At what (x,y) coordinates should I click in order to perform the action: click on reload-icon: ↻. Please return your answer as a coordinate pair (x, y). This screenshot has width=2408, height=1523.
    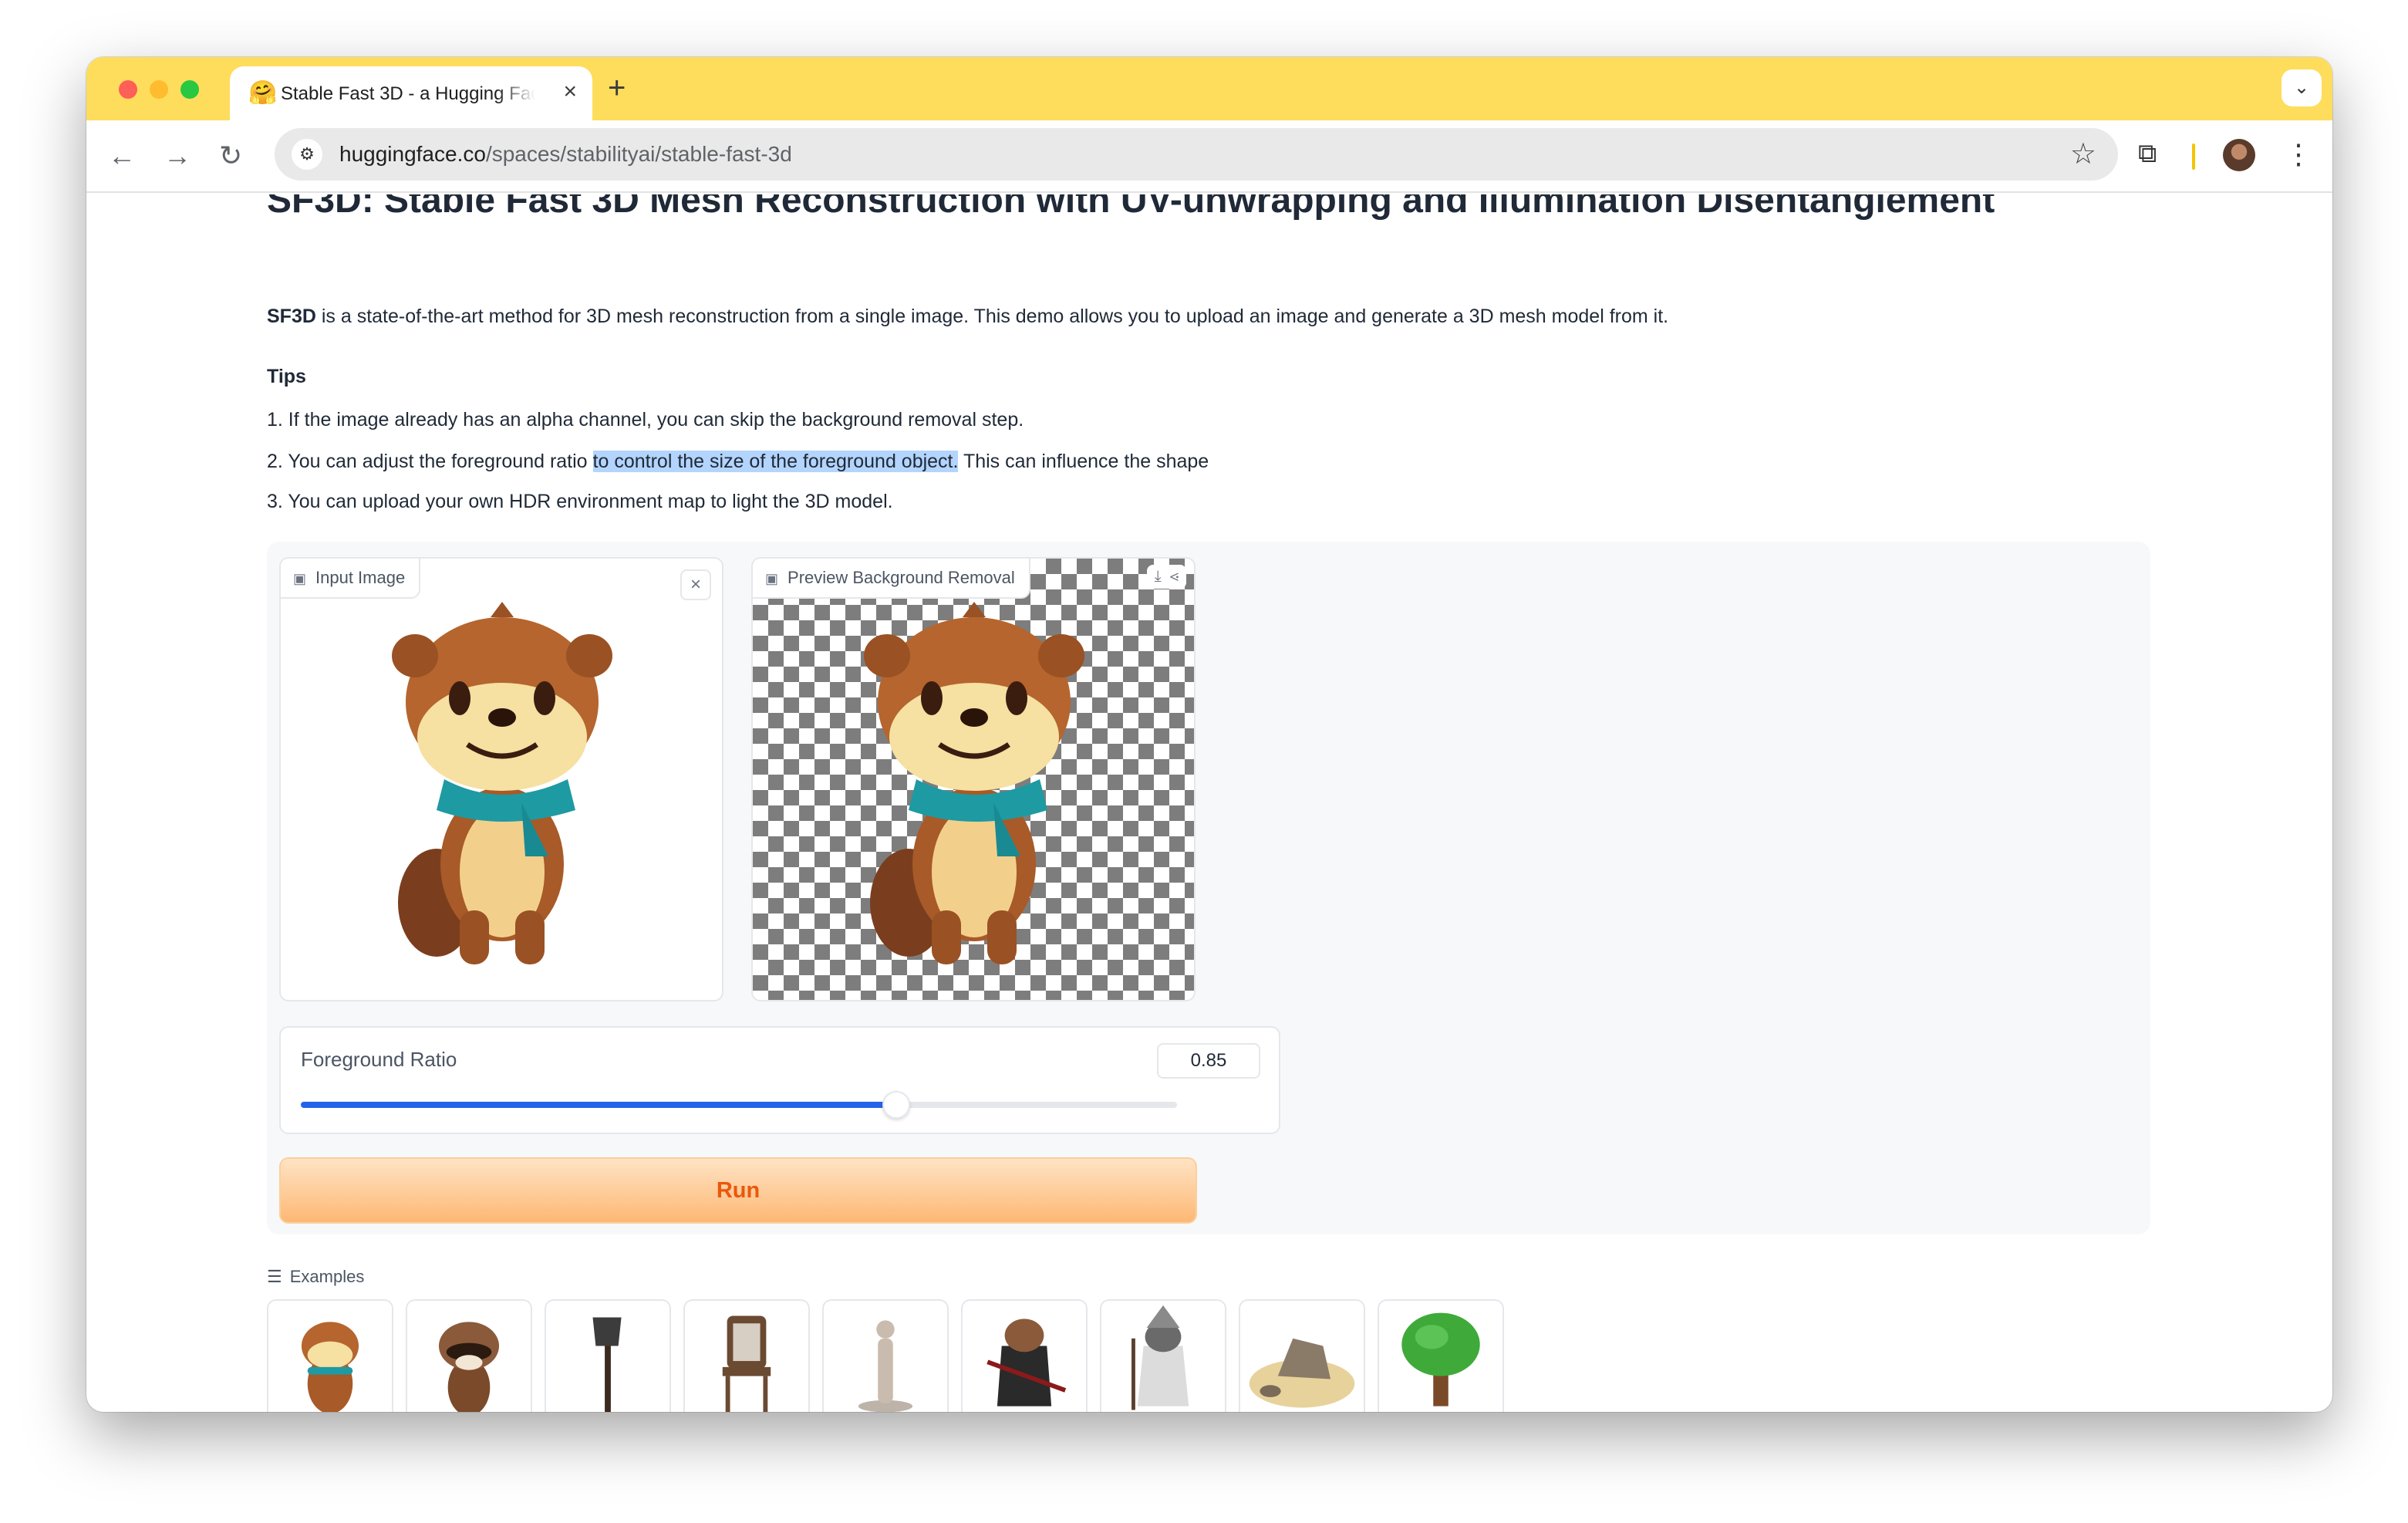
    Looking at the image, I should click on (230, 155).